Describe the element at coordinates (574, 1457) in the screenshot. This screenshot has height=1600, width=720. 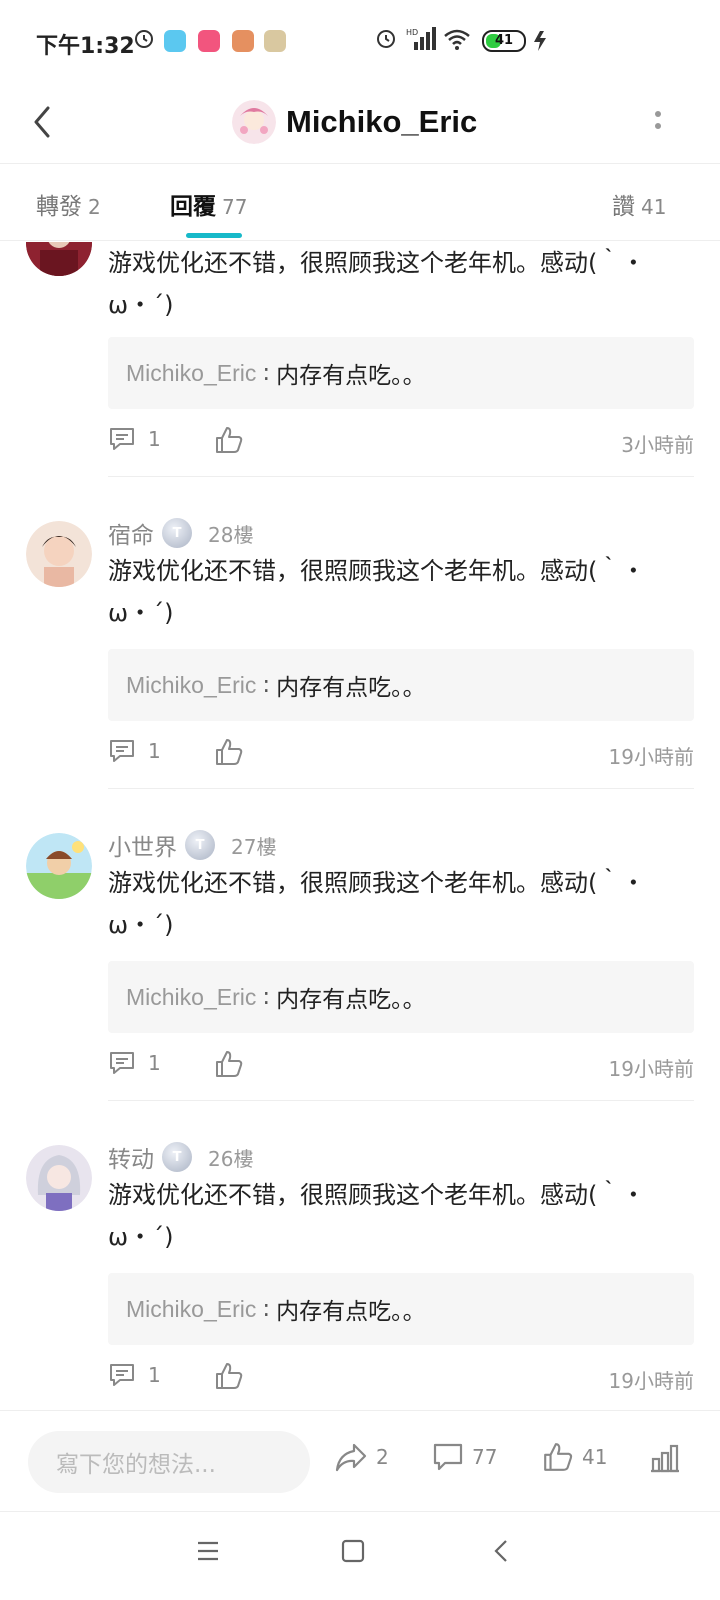
I see `like-button: 41` at that location.